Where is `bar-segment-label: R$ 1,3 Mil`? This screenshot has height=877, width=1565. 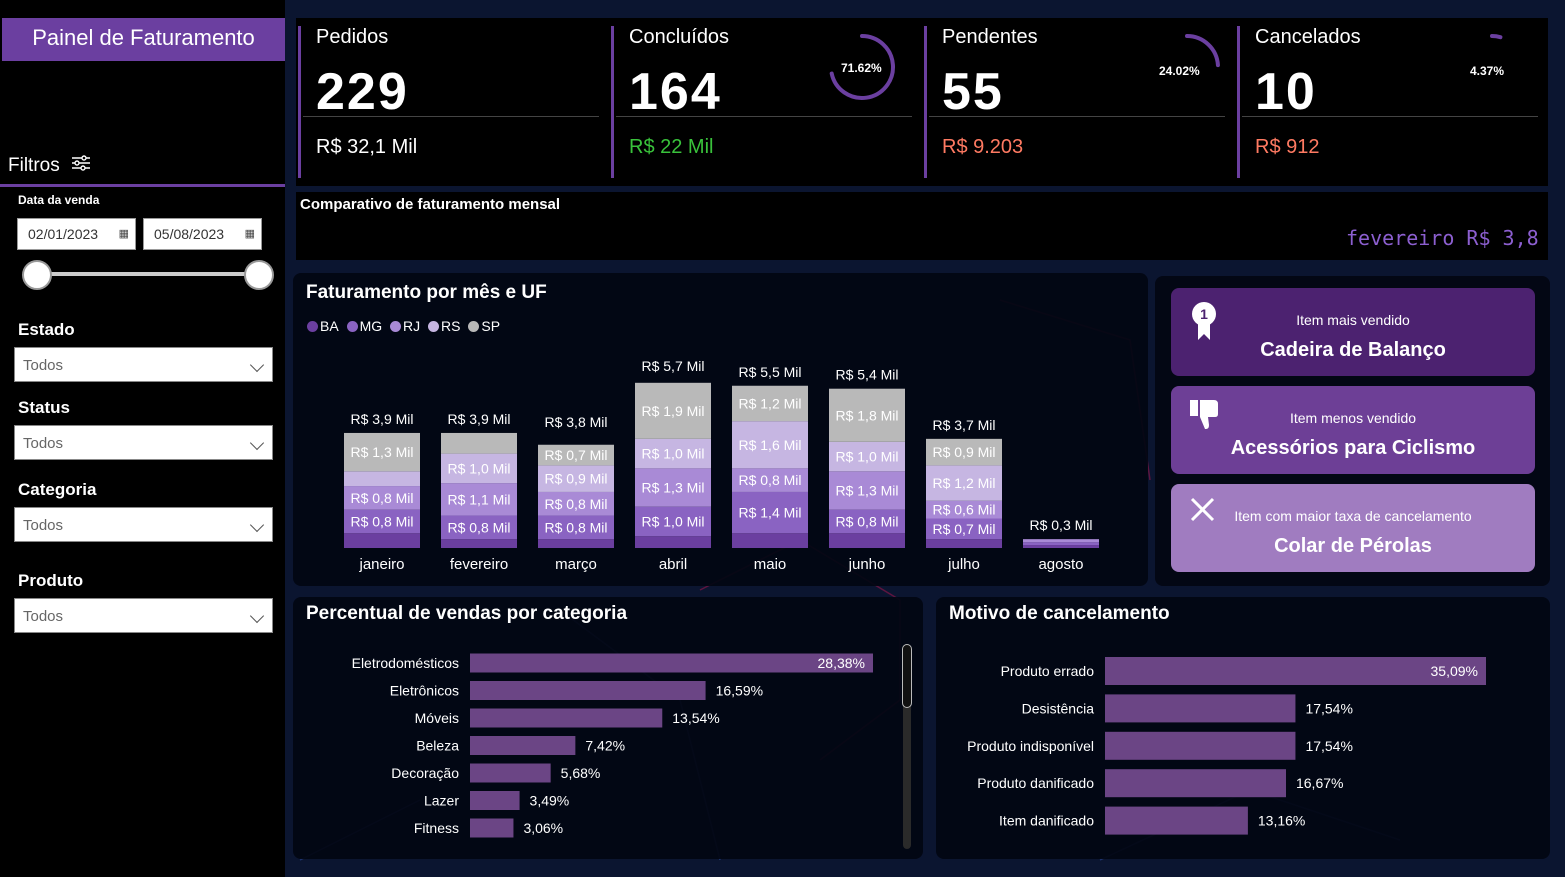 bar-segment-label: R$ 1,3 Mil is located at coordinates (381, 452).